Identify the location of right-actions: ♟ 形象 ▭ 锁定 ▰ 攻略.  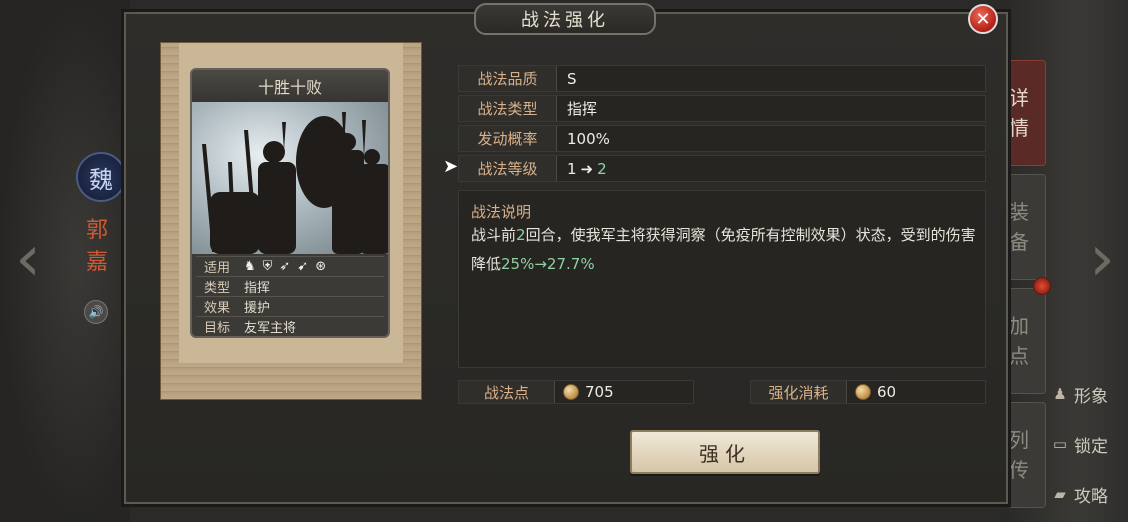
(1089, 451).